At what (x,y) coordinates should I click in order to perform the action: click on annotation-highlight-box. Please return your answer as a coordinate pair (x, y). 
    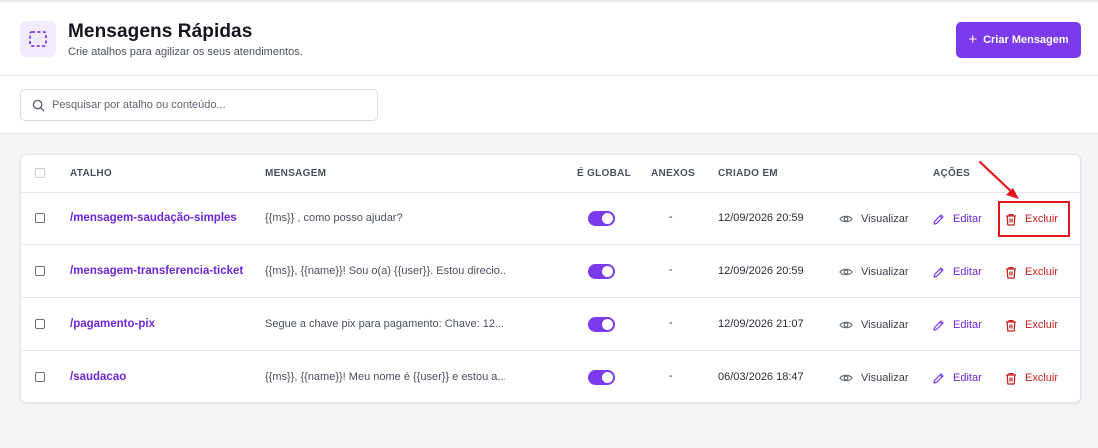
    Looking at the image, I should click on (1034, 219).